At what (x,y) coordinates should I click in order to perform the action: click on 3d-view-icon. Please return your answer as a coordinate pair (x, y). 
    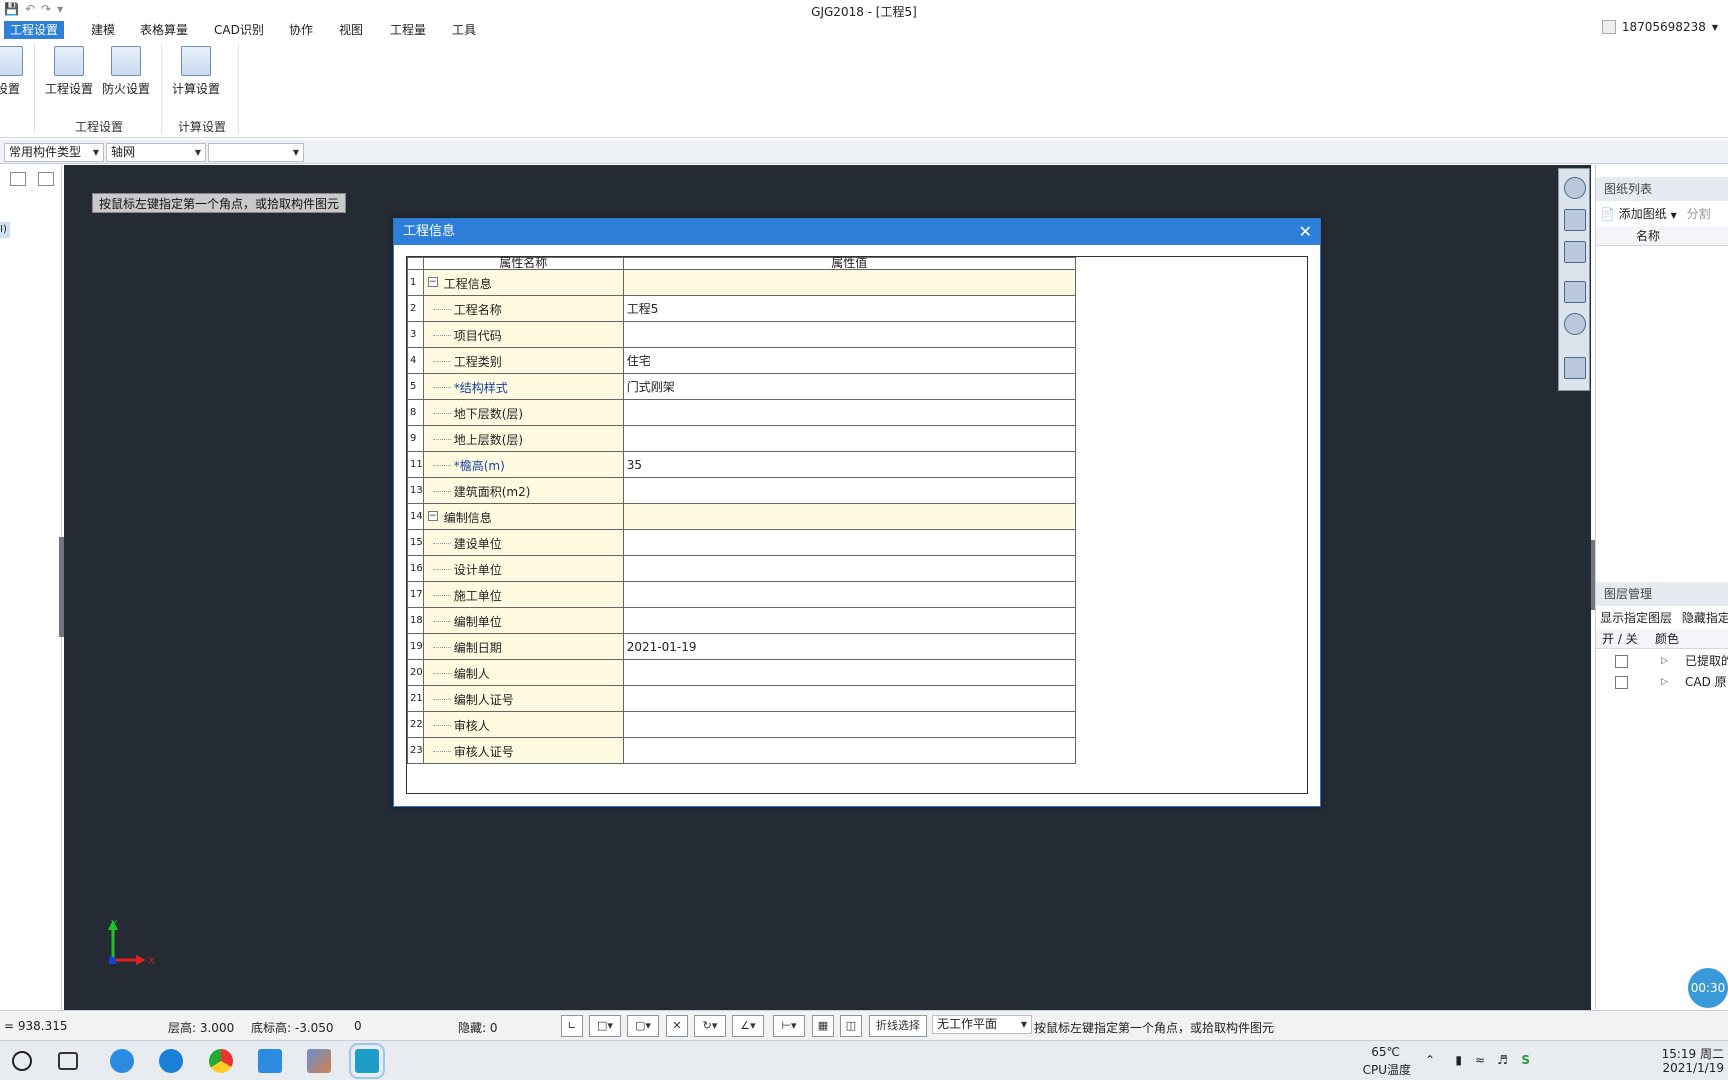
    Looking at the image, I should click on (1575, 220).